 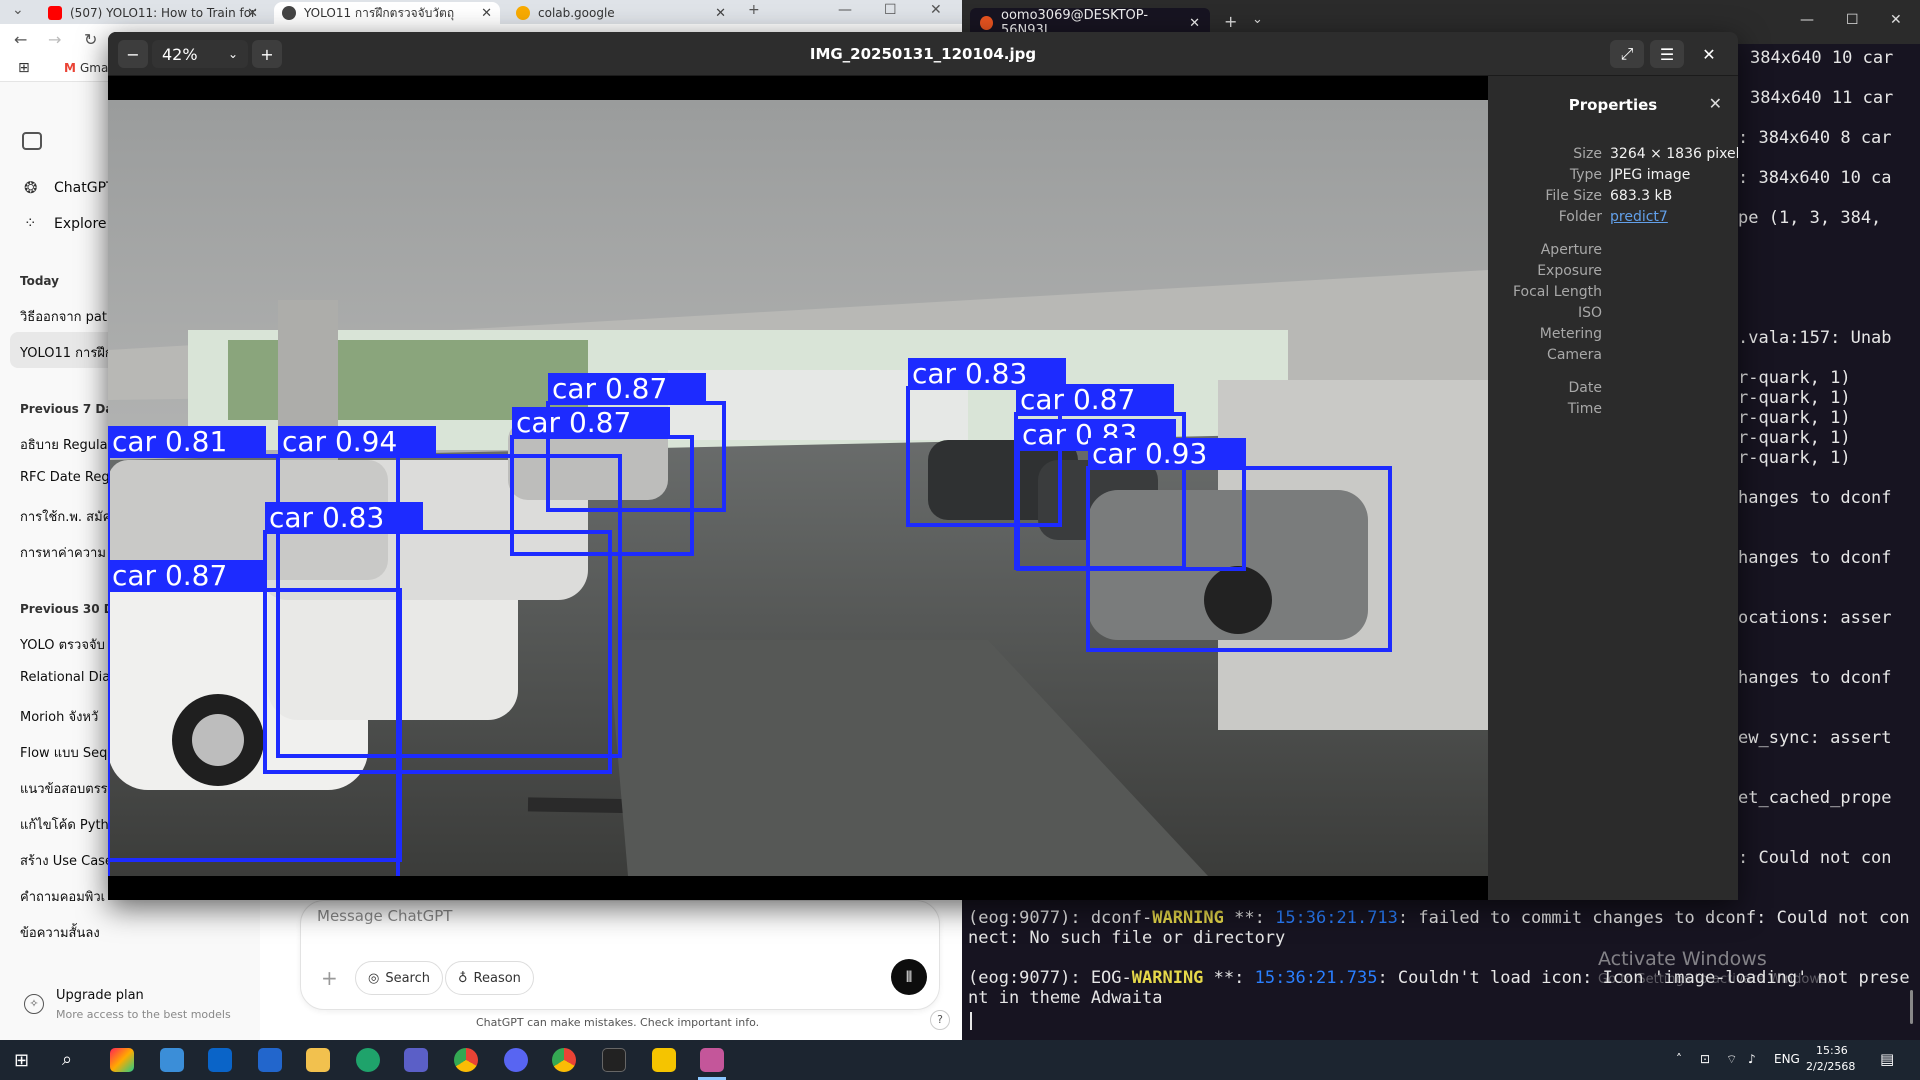 What do you see at coordinates (32, 141) in the screenshot?
I see `sidebar-toggle-icon` at bounding box center [32, 141].